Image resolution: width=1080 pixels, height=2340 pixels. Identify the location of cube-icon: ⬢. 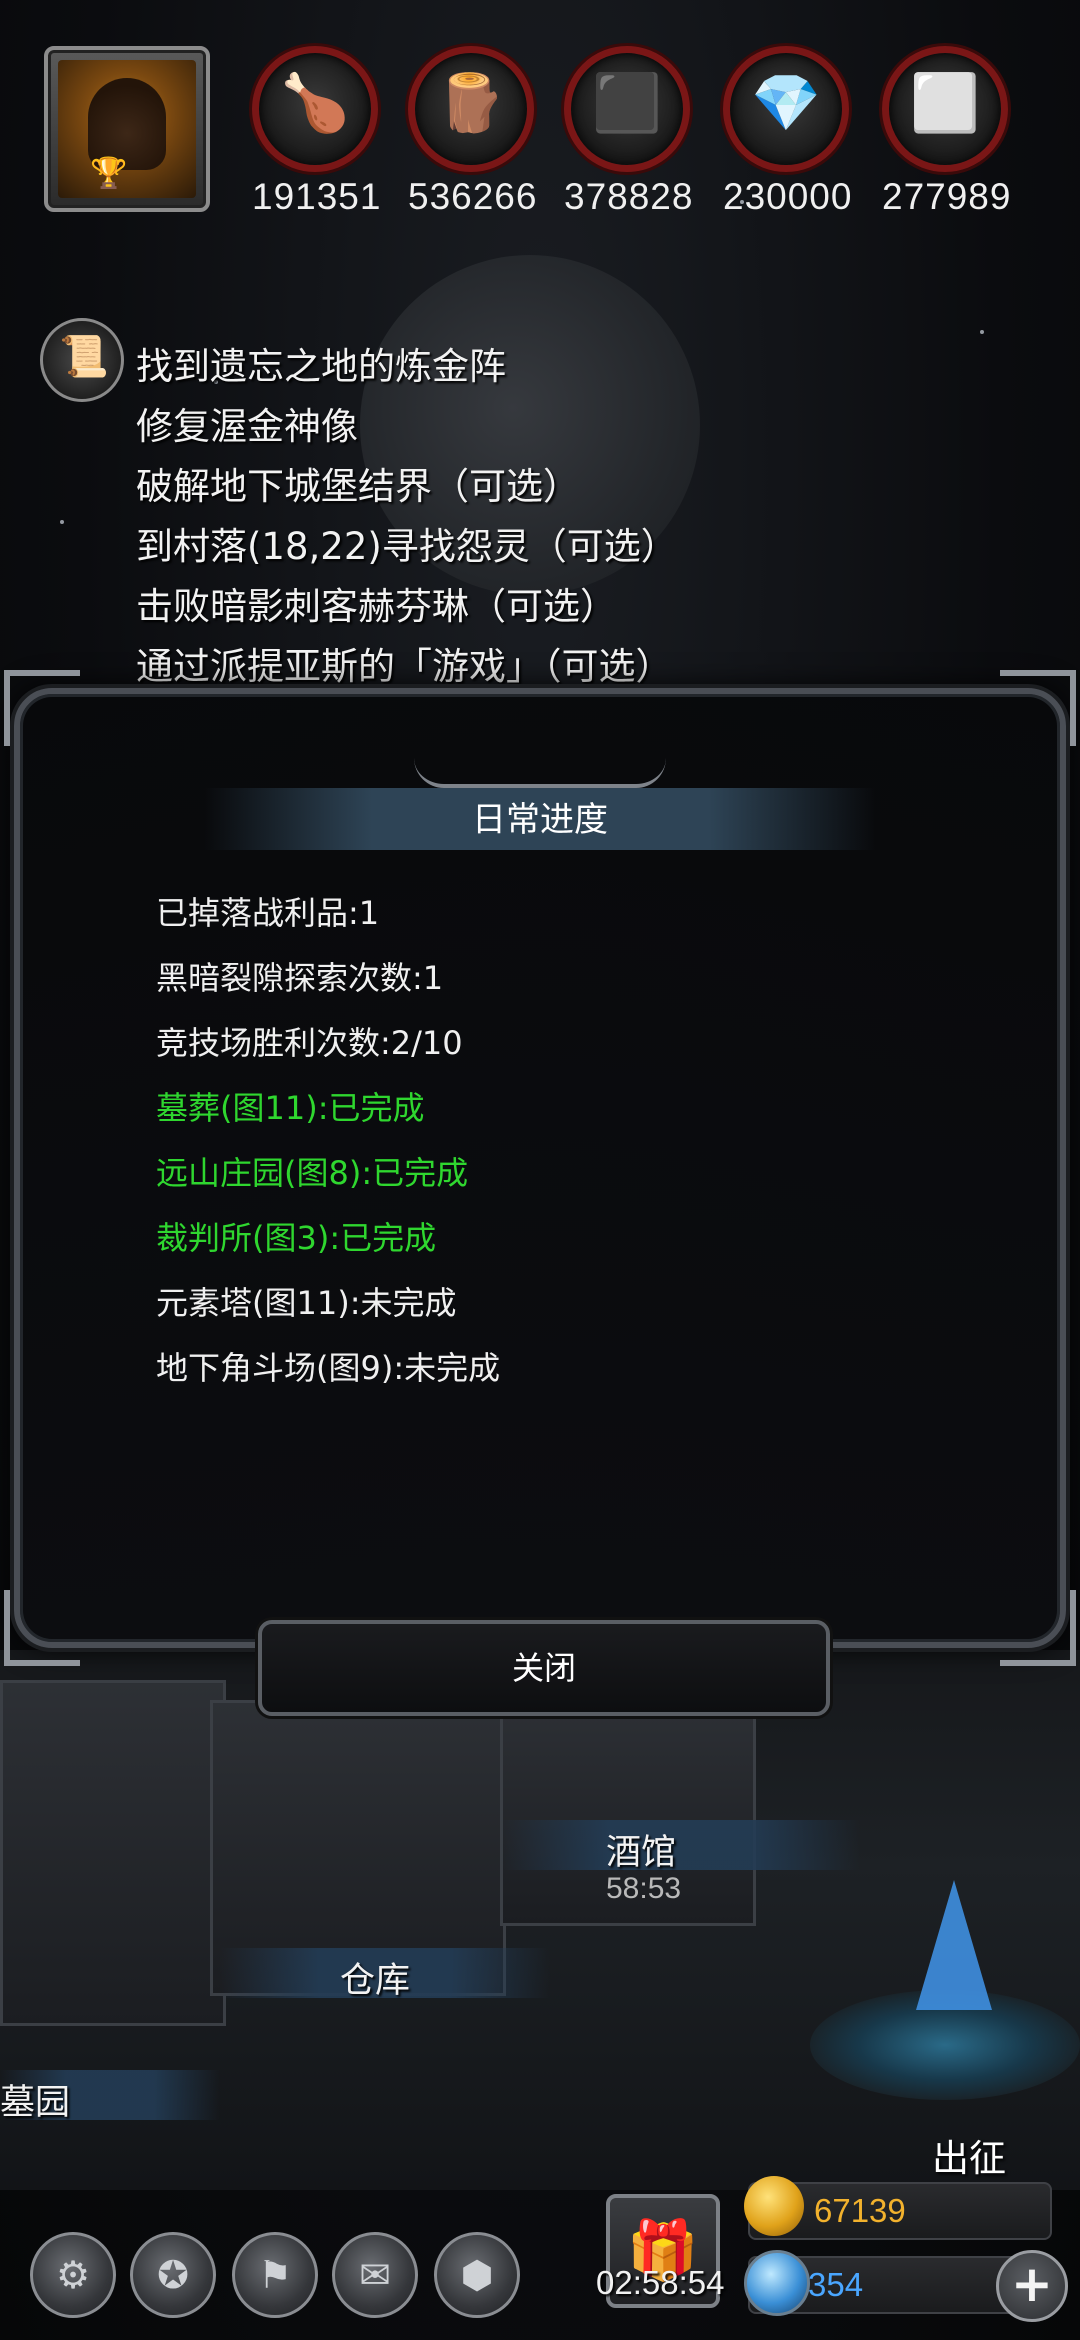
(477, 2275).